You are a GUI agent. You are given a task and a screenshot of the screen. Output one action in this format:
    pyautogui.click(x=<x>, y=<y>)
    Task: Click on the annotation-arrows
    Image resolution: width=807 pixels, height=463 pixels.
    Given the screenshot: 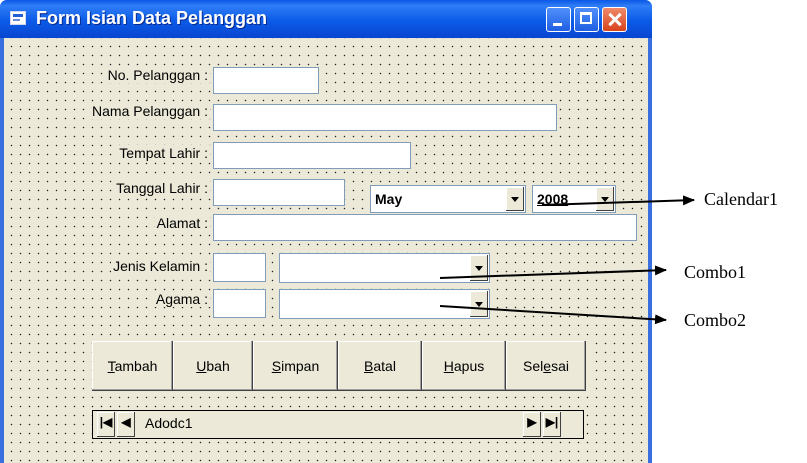 What is the action you would take?
    pyautogui.click(x=567, y=260)
    